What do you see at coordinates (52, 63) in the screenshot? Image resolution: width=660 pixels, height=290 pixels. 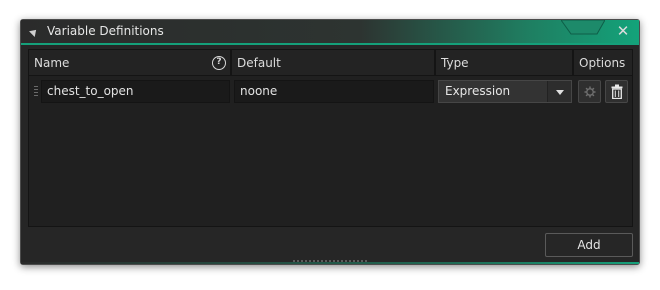 I see `column-header-name-label: Name` at bounding box center [52, 63].